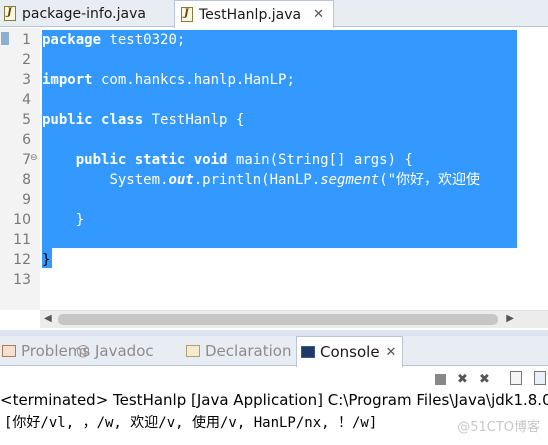 The image size is (548, 445). I want to click on tab-label: package-info.java, so click(84, 13).